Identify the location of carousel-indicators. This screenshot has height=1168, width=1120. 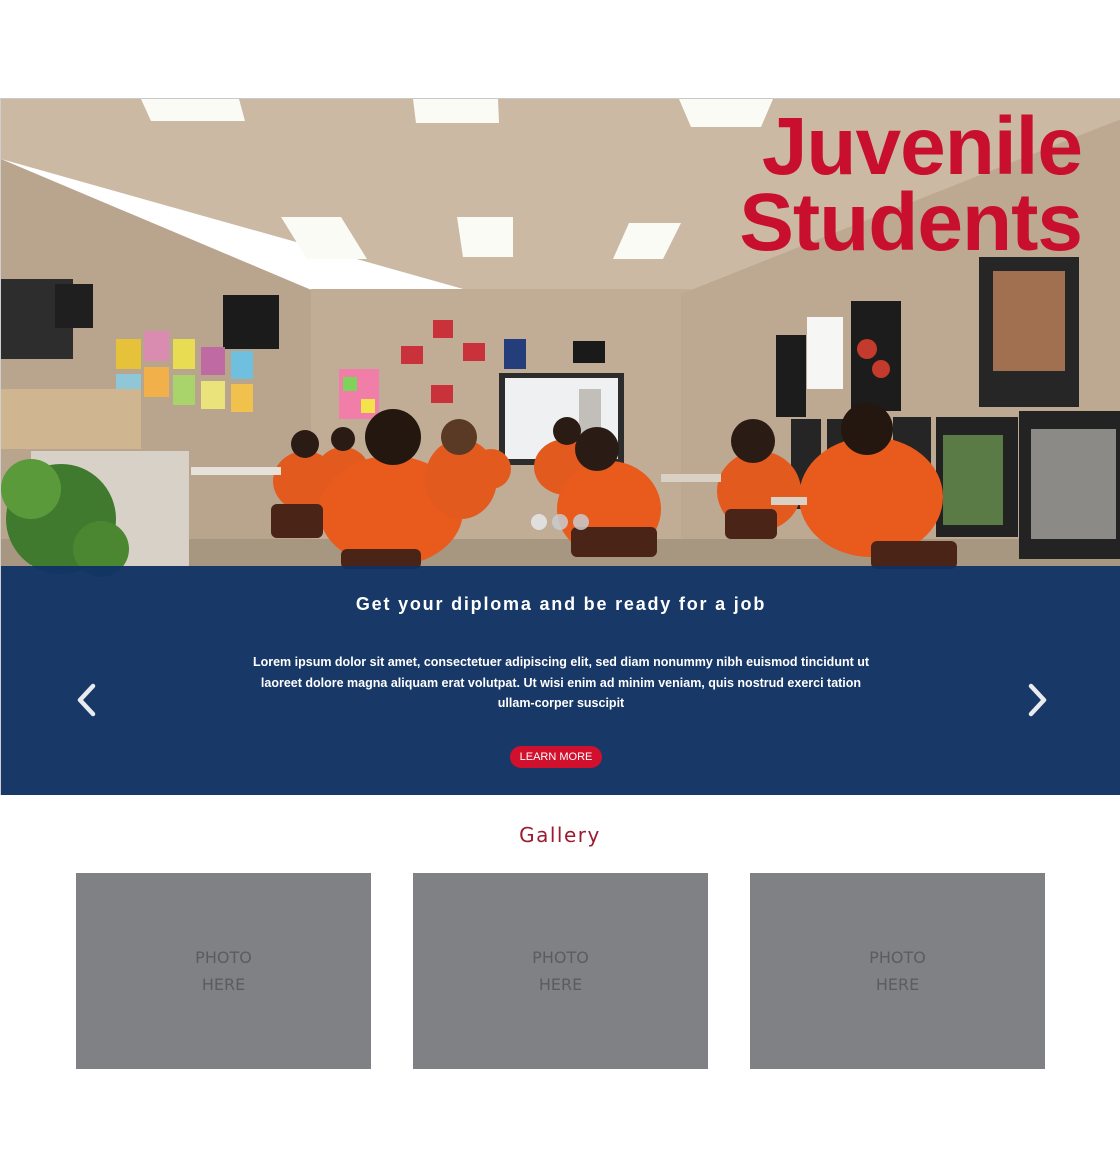
(560, 522).